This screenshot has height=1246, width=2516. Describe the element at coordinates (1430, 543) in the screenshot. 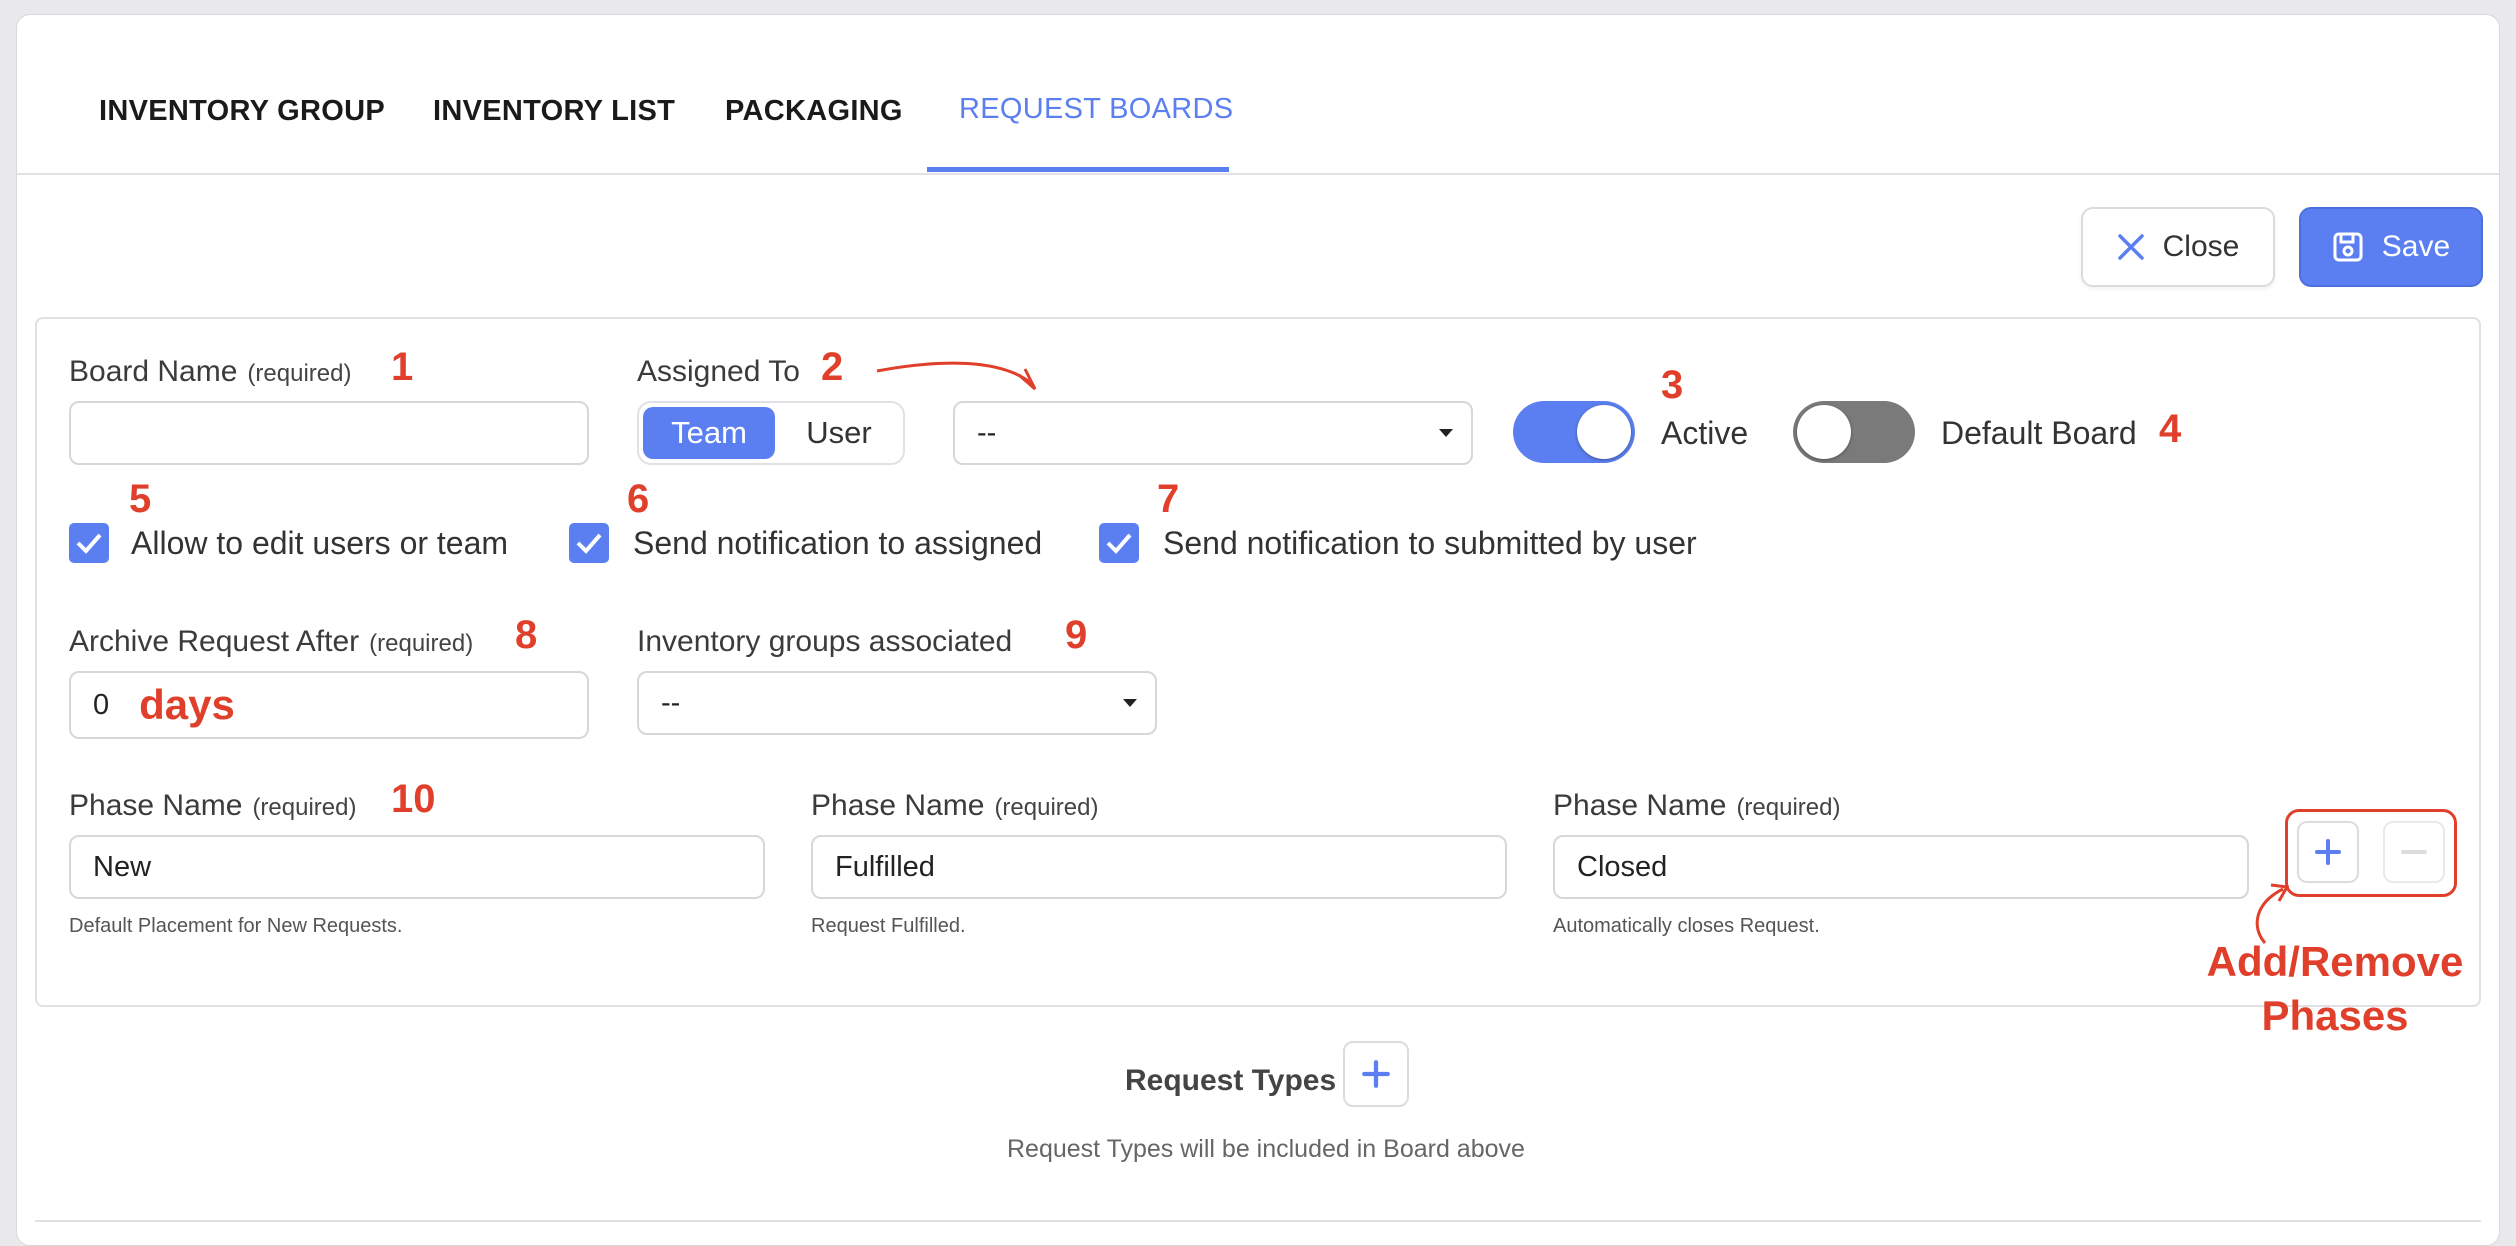

I see `notify-submitter-label: Send notification to submitted by user` at that location.